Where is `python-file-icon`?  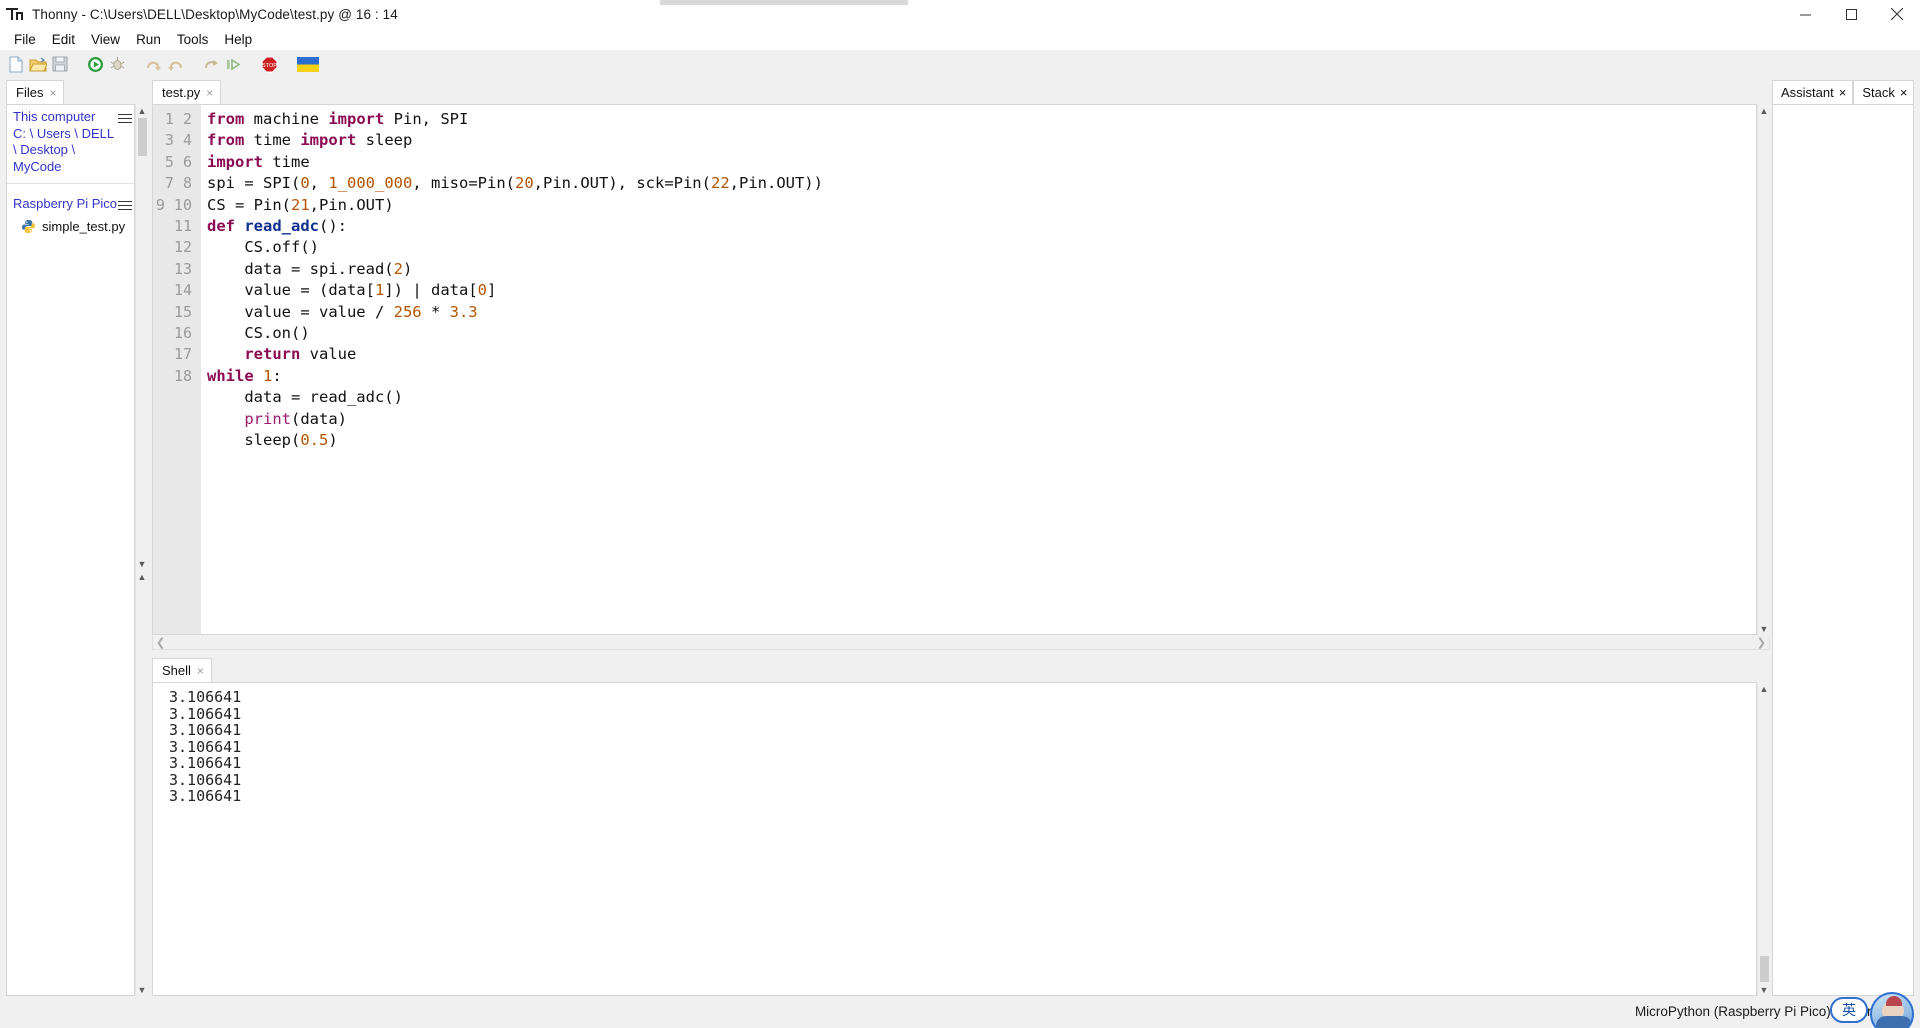
python-file-icon is located at coordinates (28, 226).